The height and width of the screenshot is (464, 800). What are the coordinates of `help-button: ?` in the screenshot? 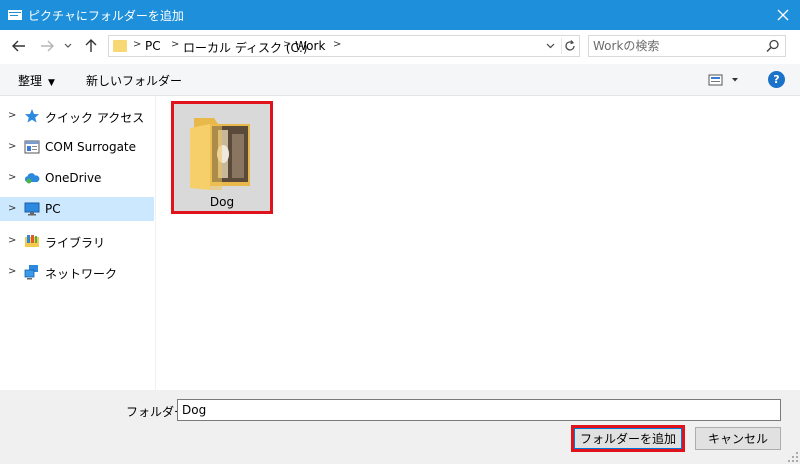 It's located at (776, 79).